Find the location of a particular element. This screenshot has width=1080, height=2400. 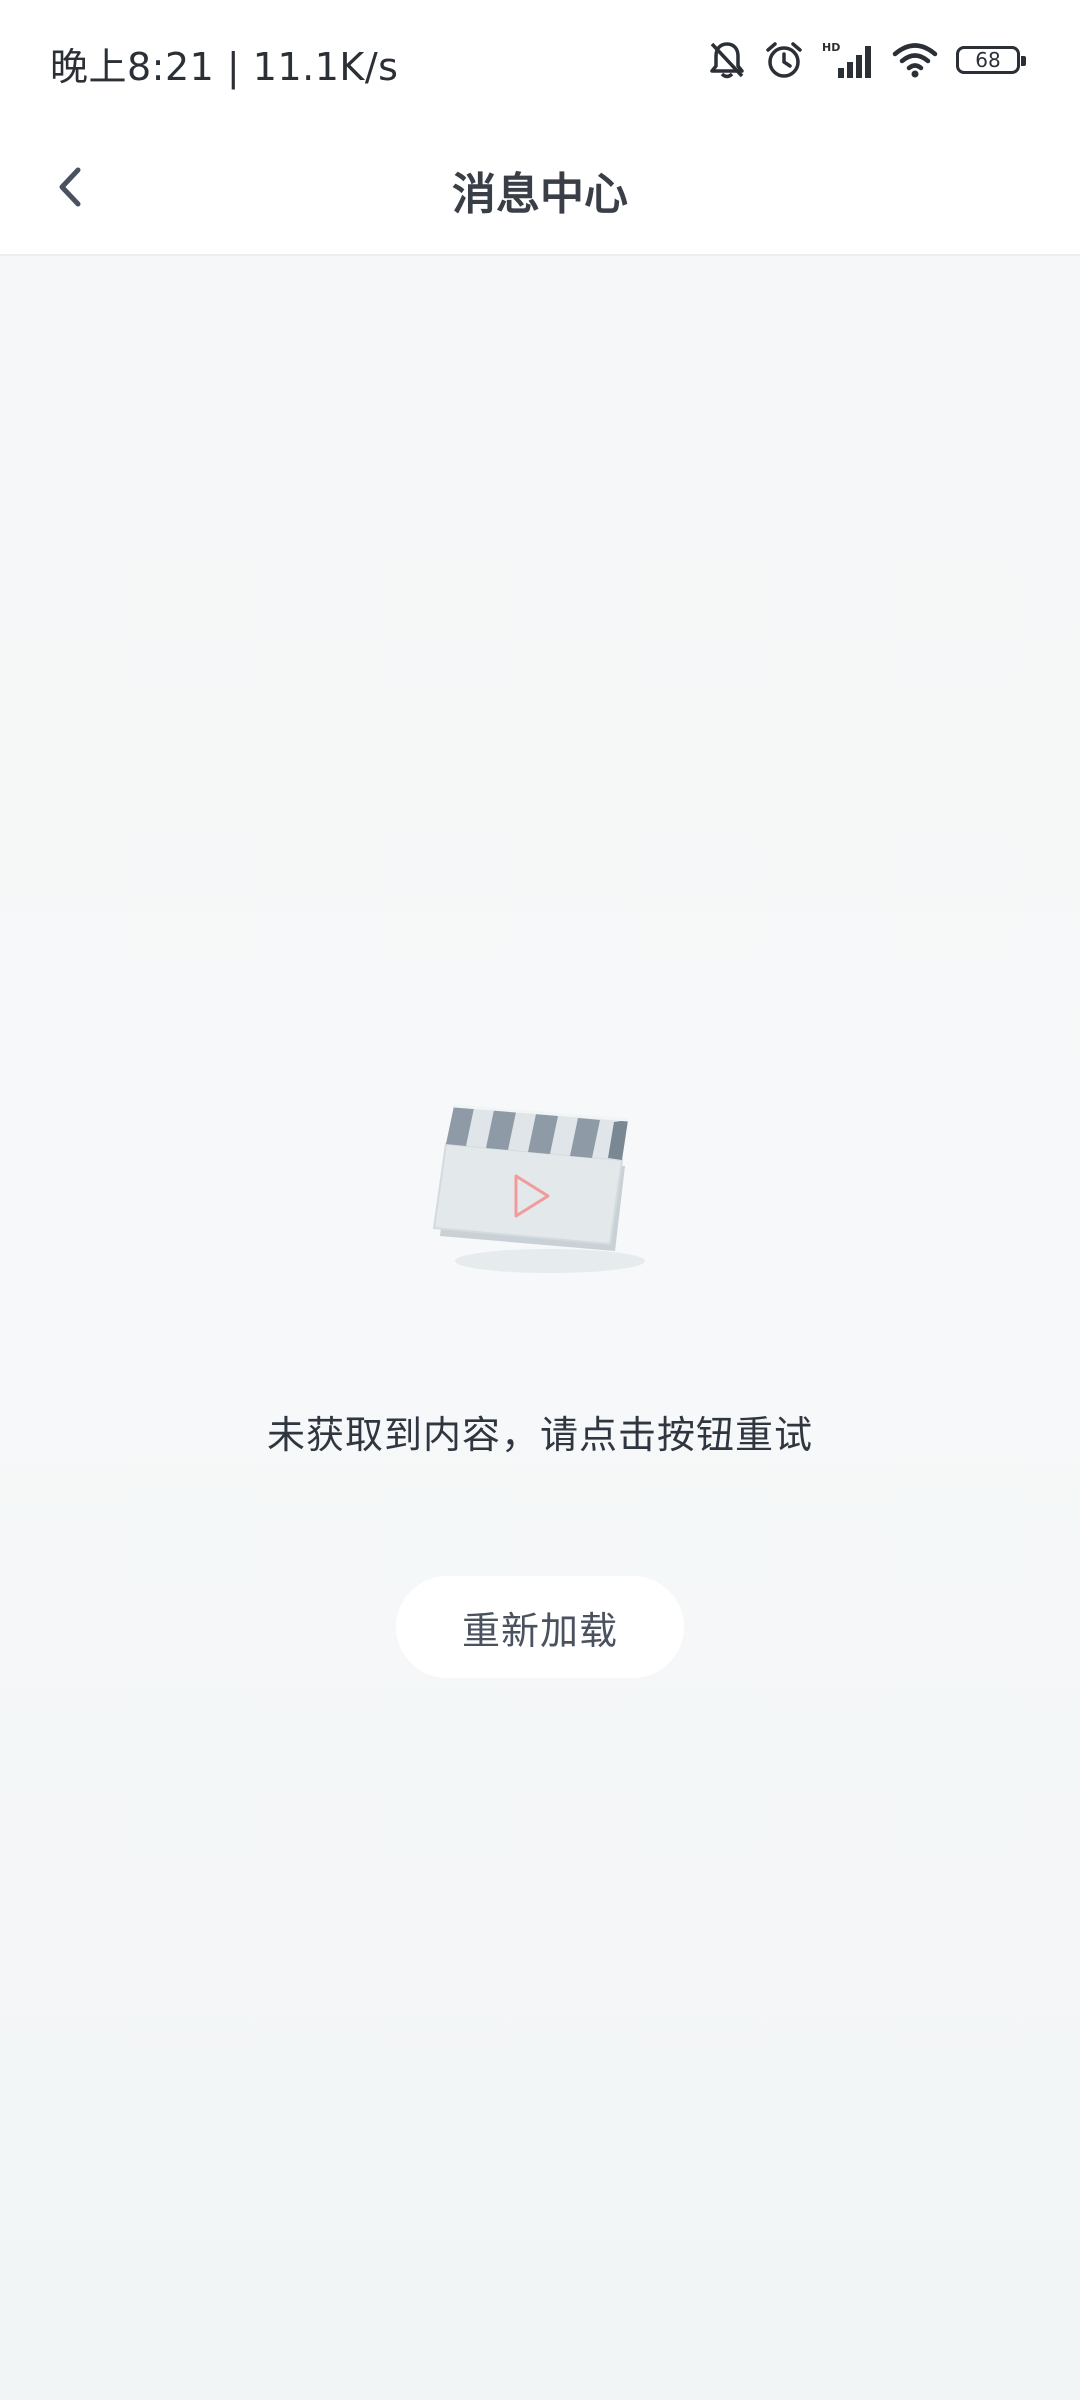

battery-level: 68 is located at coordinates (988, 60).